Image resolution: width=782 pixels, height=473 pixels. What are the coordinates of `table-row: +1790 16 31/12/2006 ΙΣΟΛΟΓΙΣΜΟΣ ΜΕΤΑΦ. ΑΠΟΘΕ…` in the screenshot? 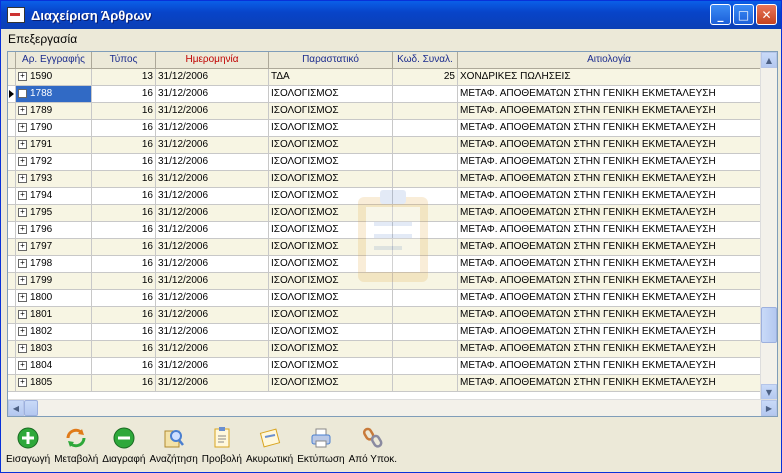 It's located at (384, 128).